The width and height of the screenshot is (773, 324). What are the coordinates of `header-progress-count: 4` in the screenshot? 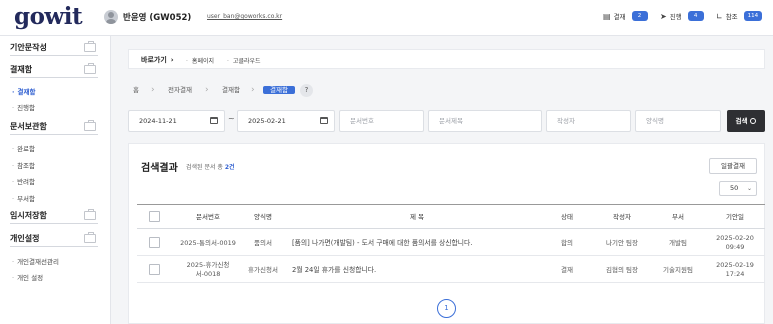 It's located at (695, 16).